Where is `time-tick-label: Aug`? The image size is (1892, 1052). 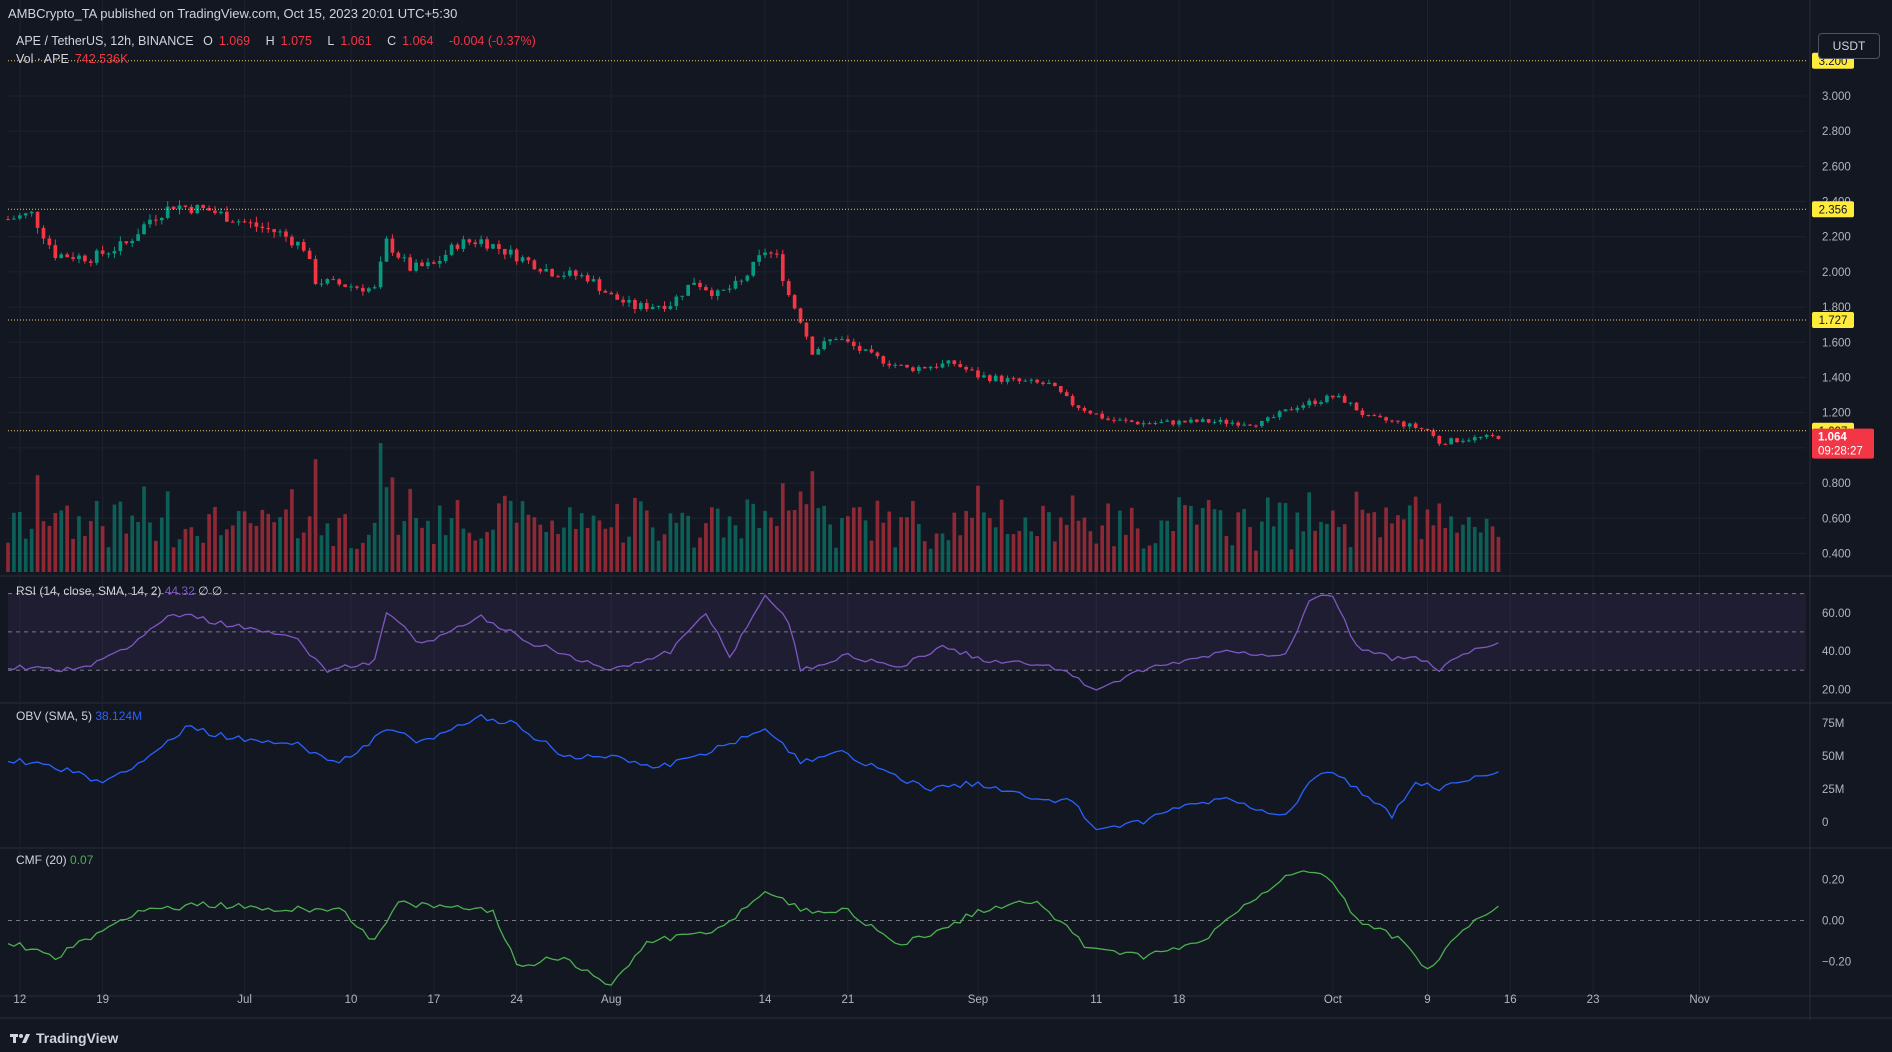 time-tick-label: Aug is located at coordinates (611, 1000).